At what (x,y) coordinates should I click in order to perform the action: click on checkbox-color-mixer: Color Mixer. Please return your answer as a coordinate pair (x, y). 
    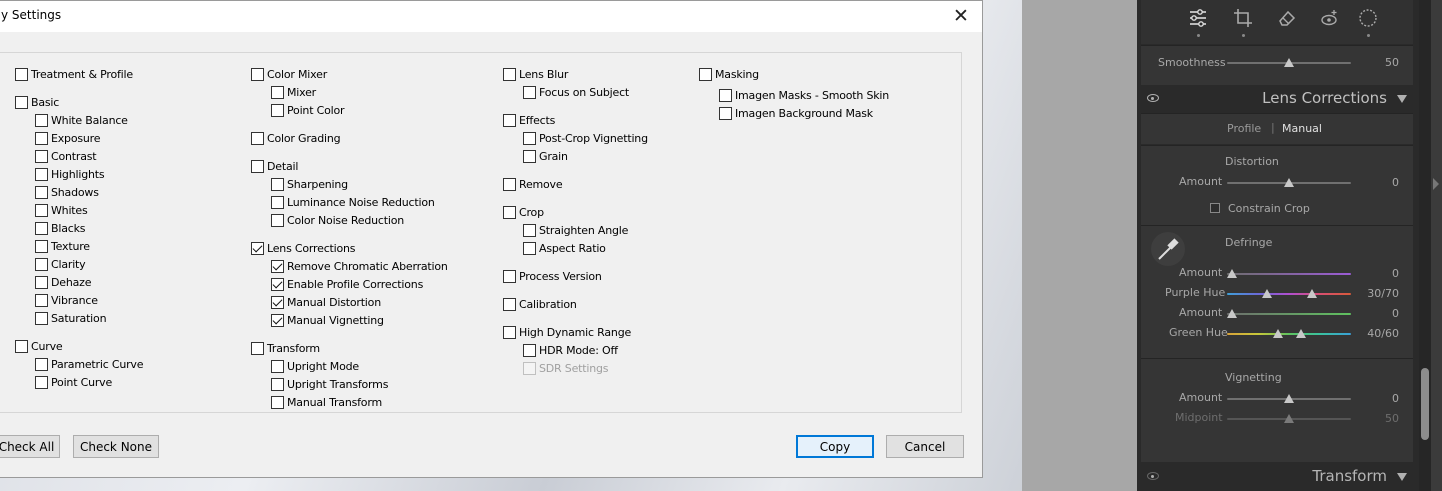
    Looking at the image, I should click on (289, 74).